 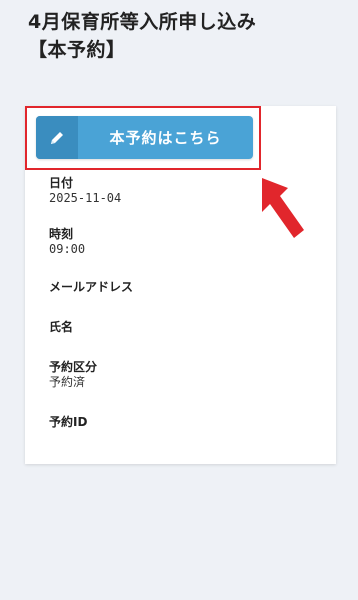 What do you see at coordinates (142, 22) in the screenshot?
I see `page-title-line1: 4月保育所等入所申し込み` at bounding box center [142, 22].